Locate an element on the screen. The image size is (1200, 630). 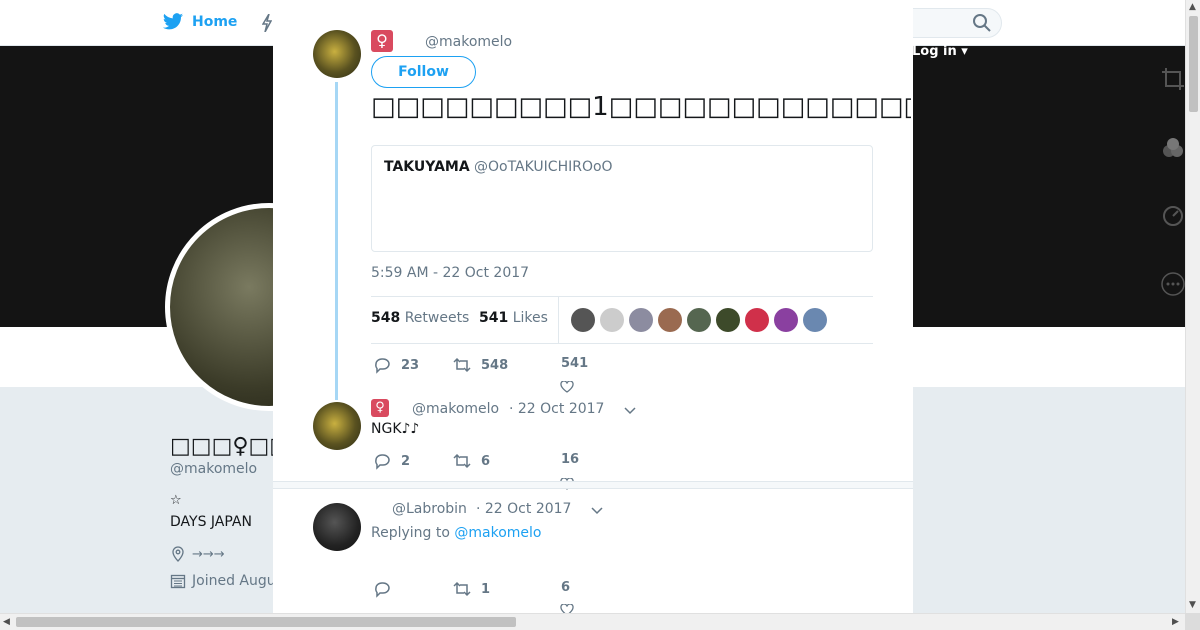
like-count: 16 is located at coordinates (570, 459).